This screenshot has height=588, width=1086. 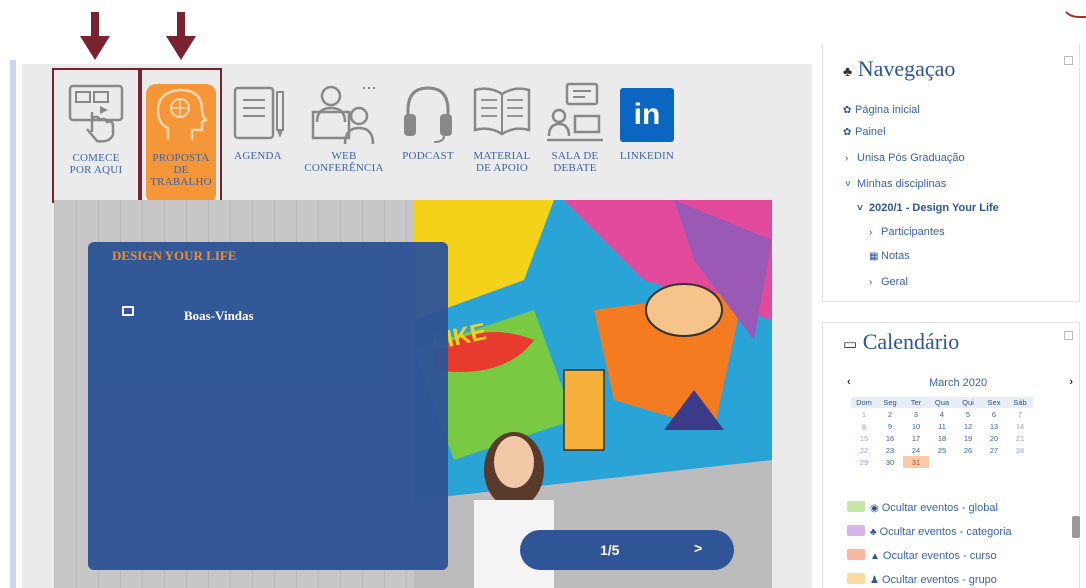 What do you see at coordinates (13, 324) in the screenshot?
I see `page-frame` at bounding box center [13, 324].